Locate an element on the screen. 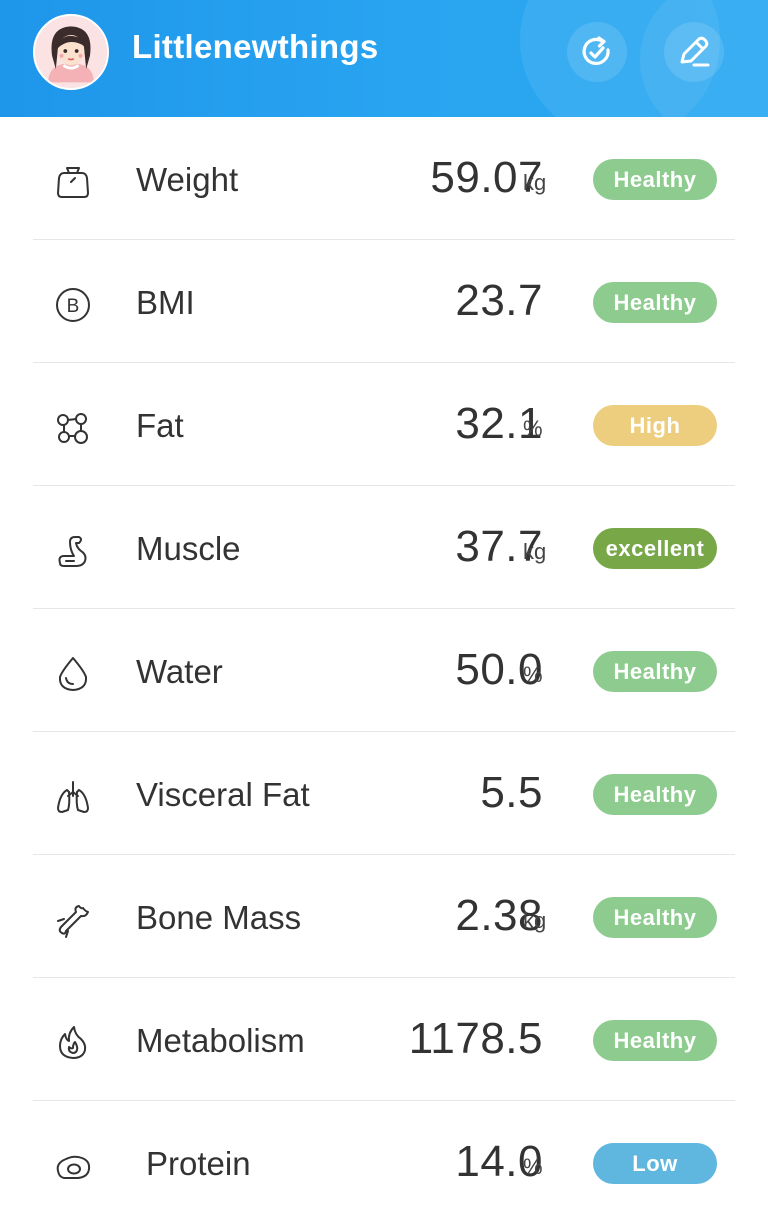 This screenshot has width=768, height=1224. metric-row-protein: Protein 14.0 % Low is located at coordinates (384, 1162).